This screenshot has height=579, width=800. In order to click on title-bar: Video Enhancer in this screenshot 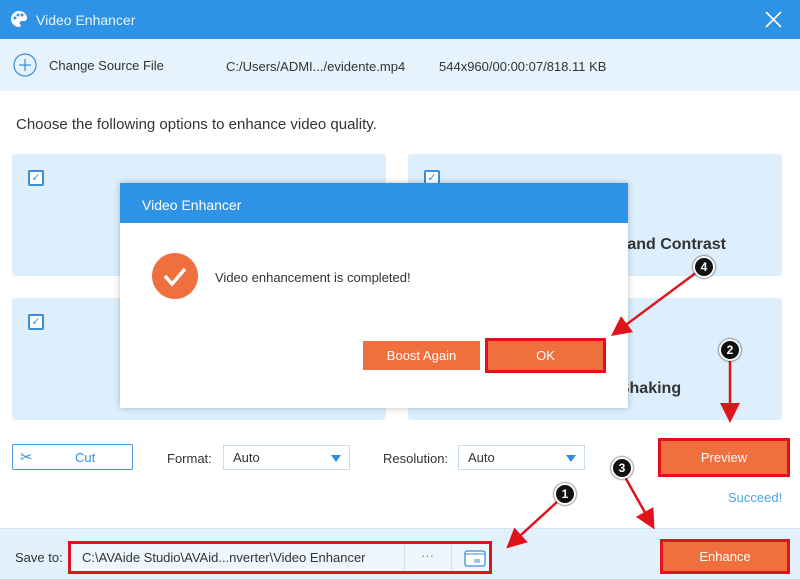, I will do `click(400, 19)`.